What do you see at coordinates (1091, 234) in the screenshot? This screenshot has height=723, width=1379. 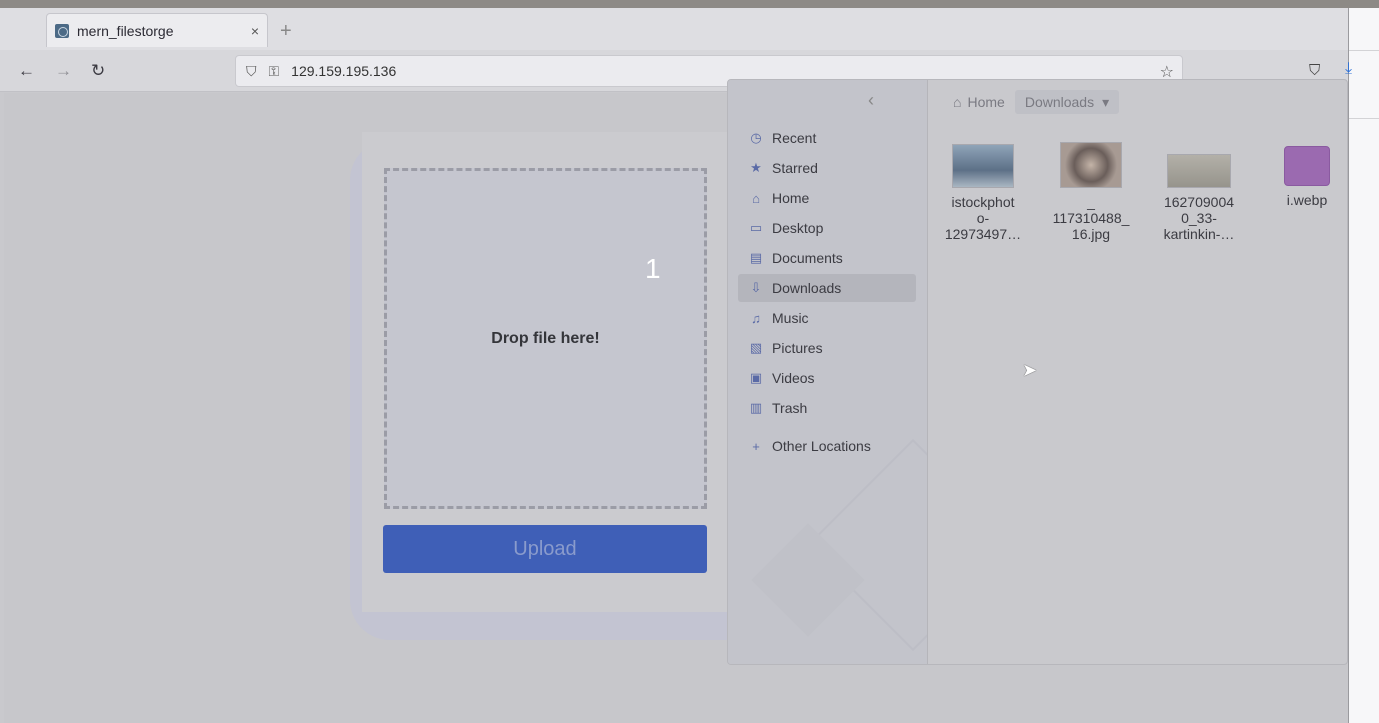 I see `file-name-line: 16.jpg` at bounding box center [1091, 234].